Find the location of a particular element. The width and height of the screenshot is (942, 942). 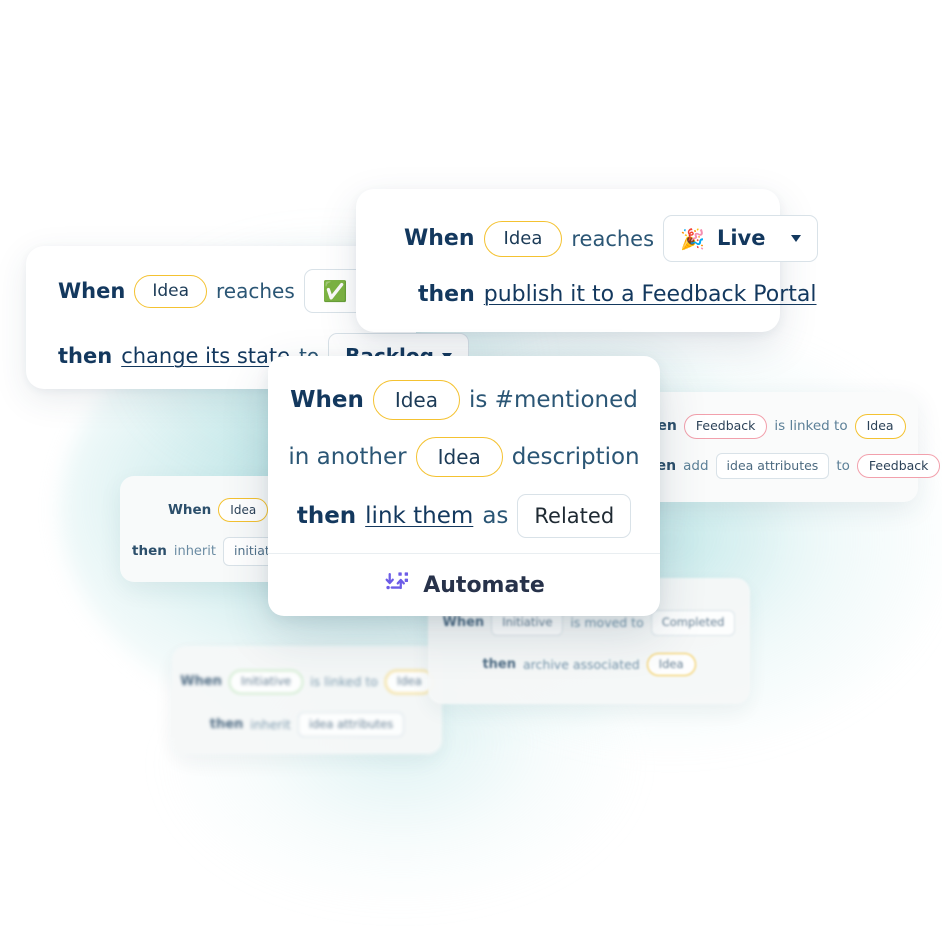

action-label: archive associated is located at coordinates (581, 664).